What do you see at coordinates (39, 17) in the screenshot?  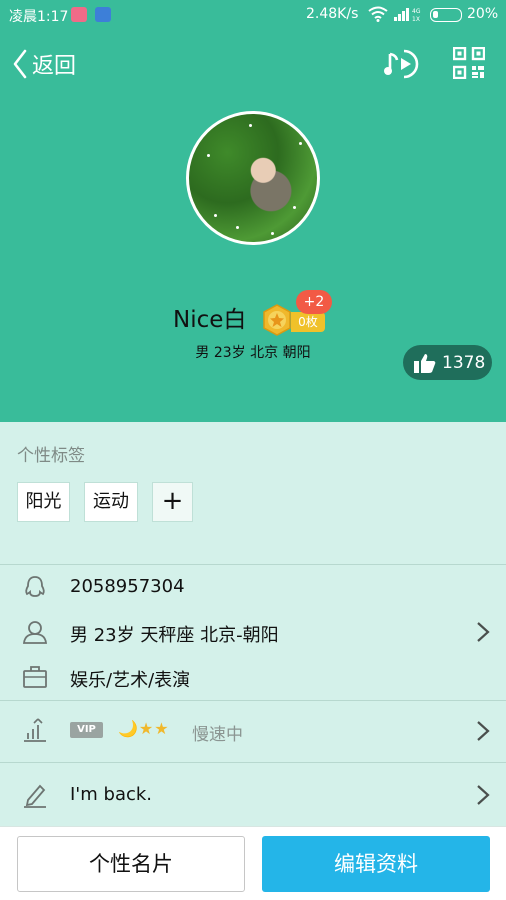 I see `status-time: 凌晨1:17` at bounding box center [39, 17].